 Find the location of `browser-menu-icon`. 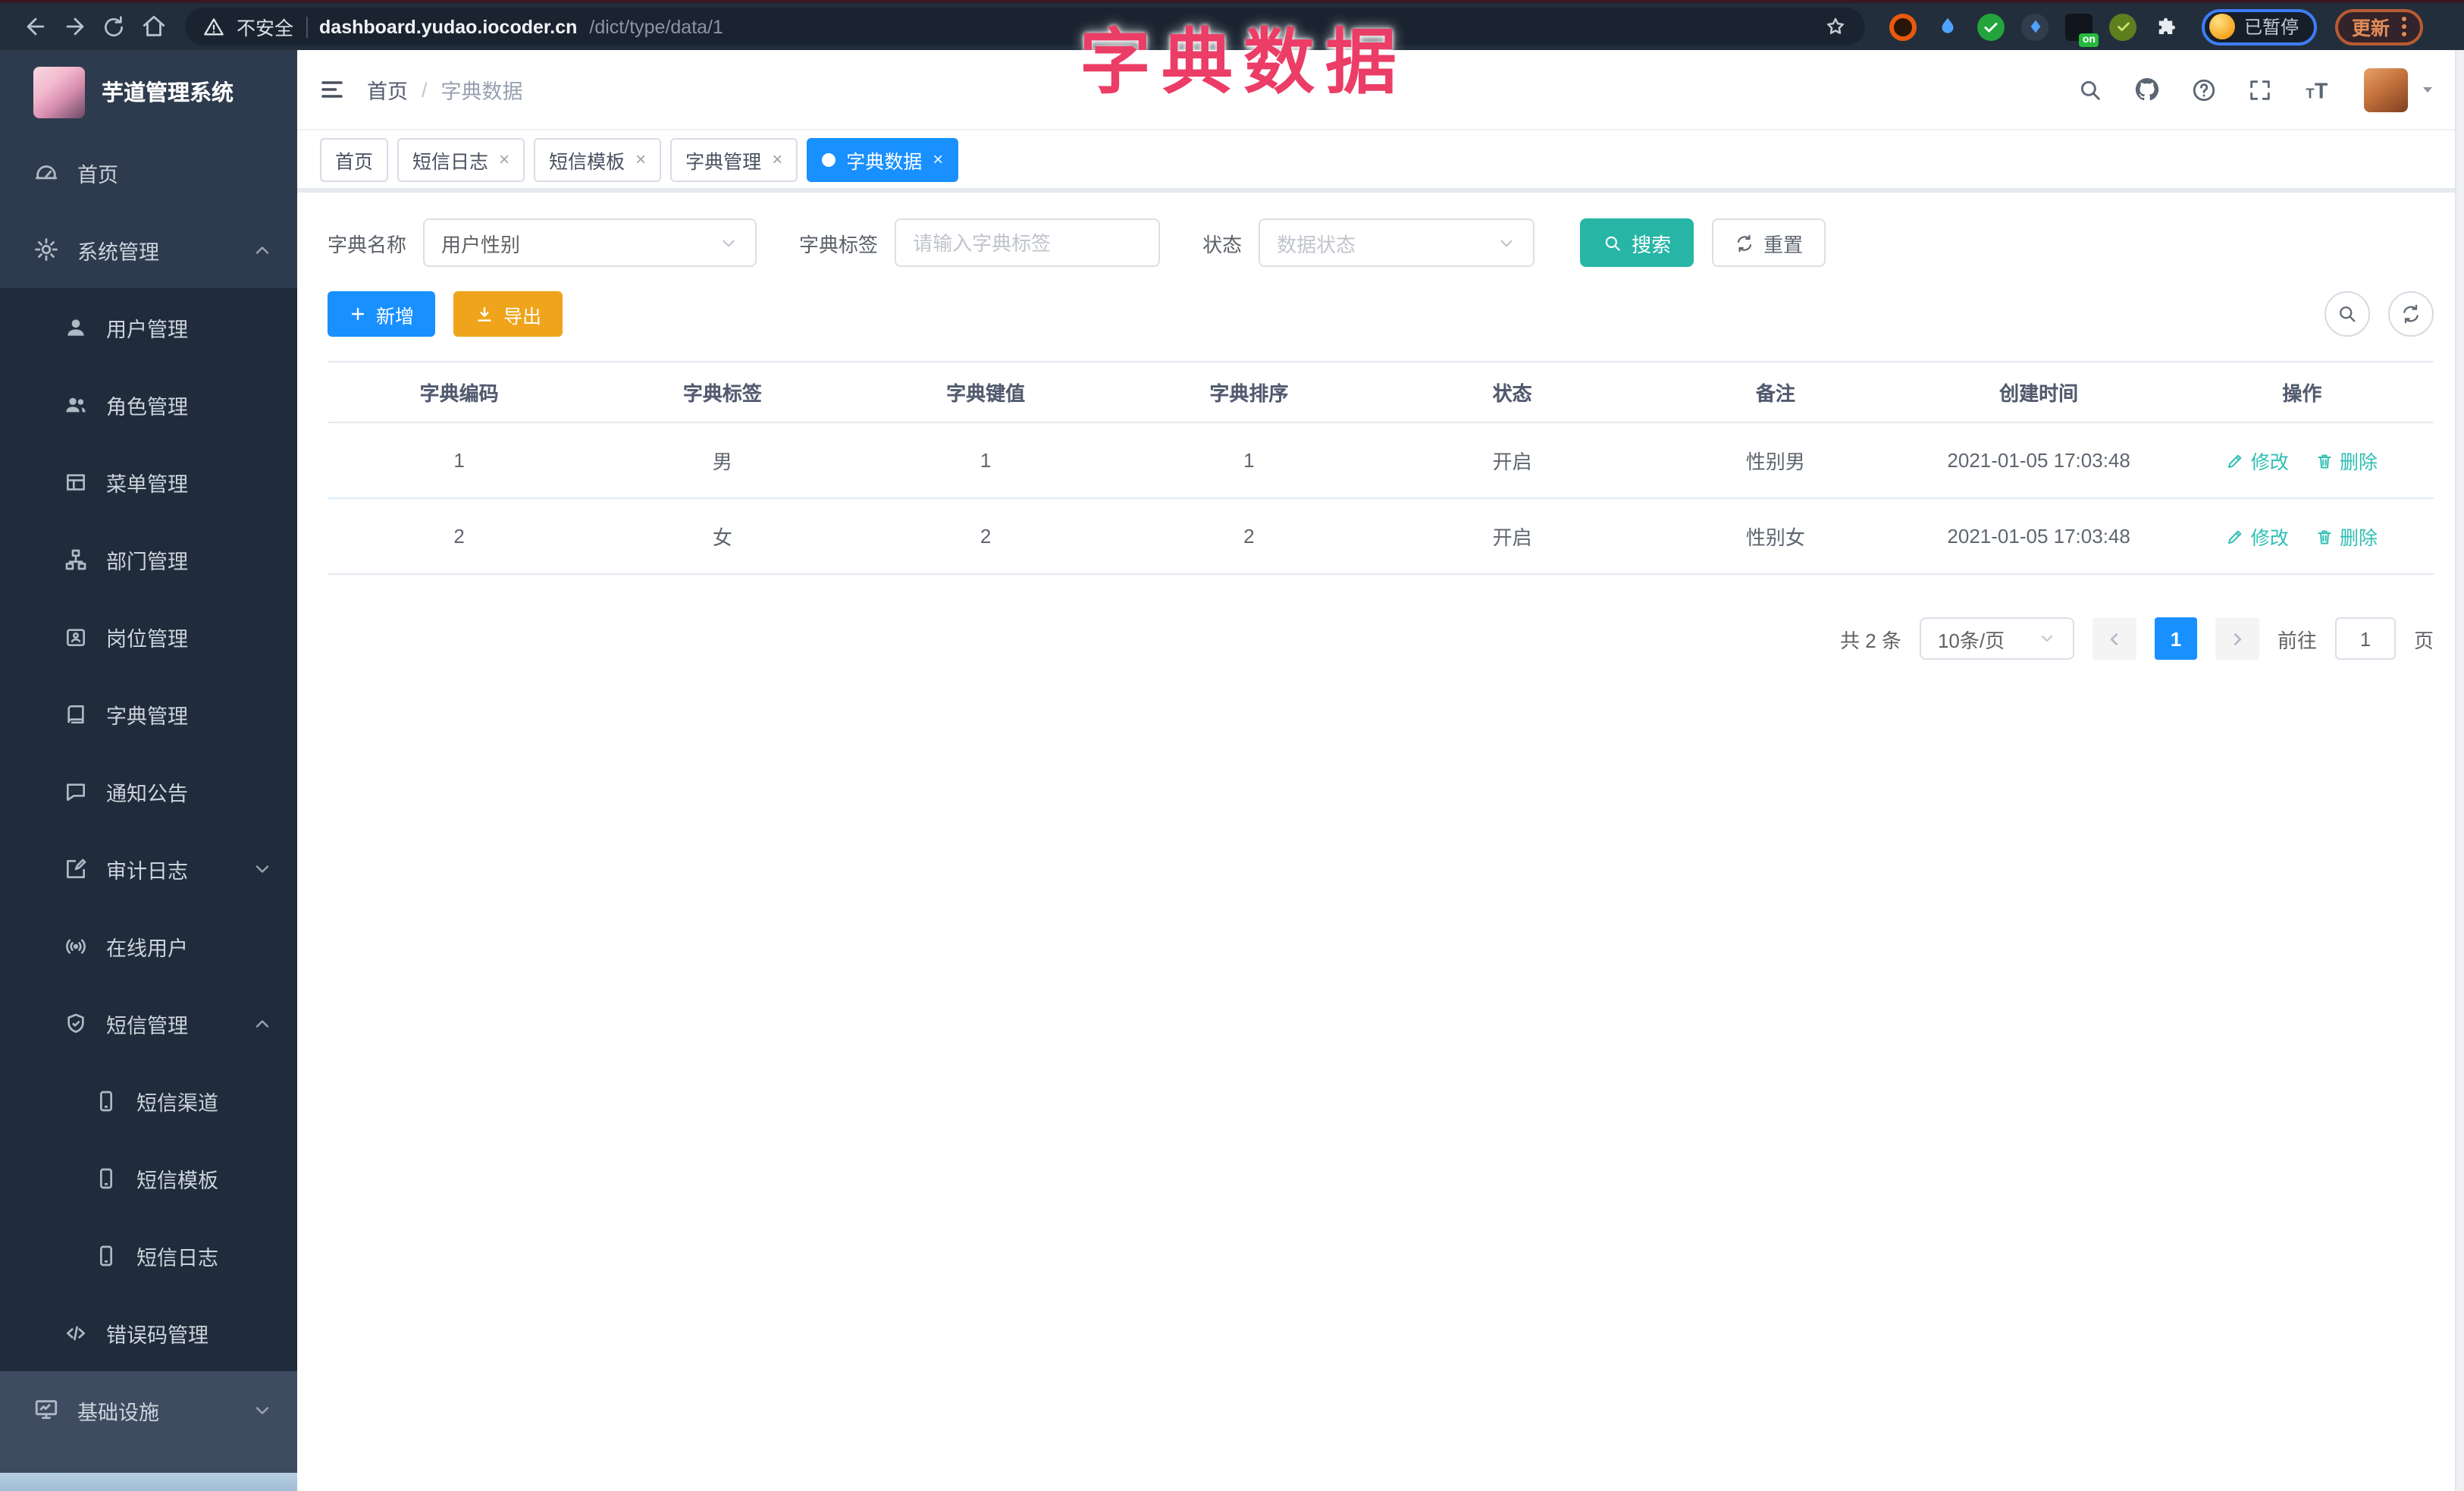

browser-menu-icon is located at coordinates (2404, 26).